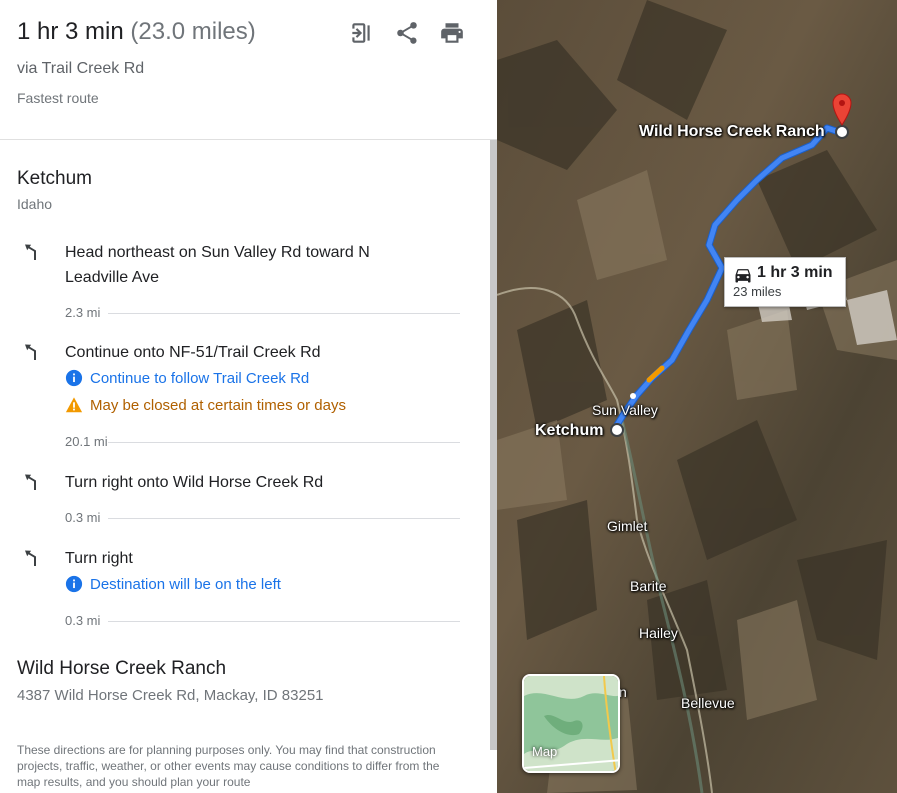 This screenshot has height=793, width=897. I want to click on step-distance: 20.1 mi, so click(86, 441).